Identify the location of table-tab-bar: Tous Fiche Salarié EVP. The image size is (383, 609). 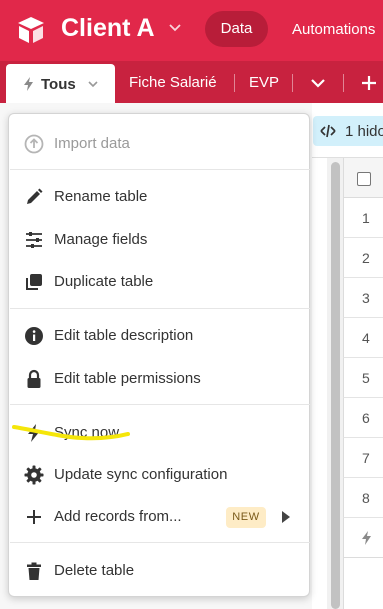
(191, 82).